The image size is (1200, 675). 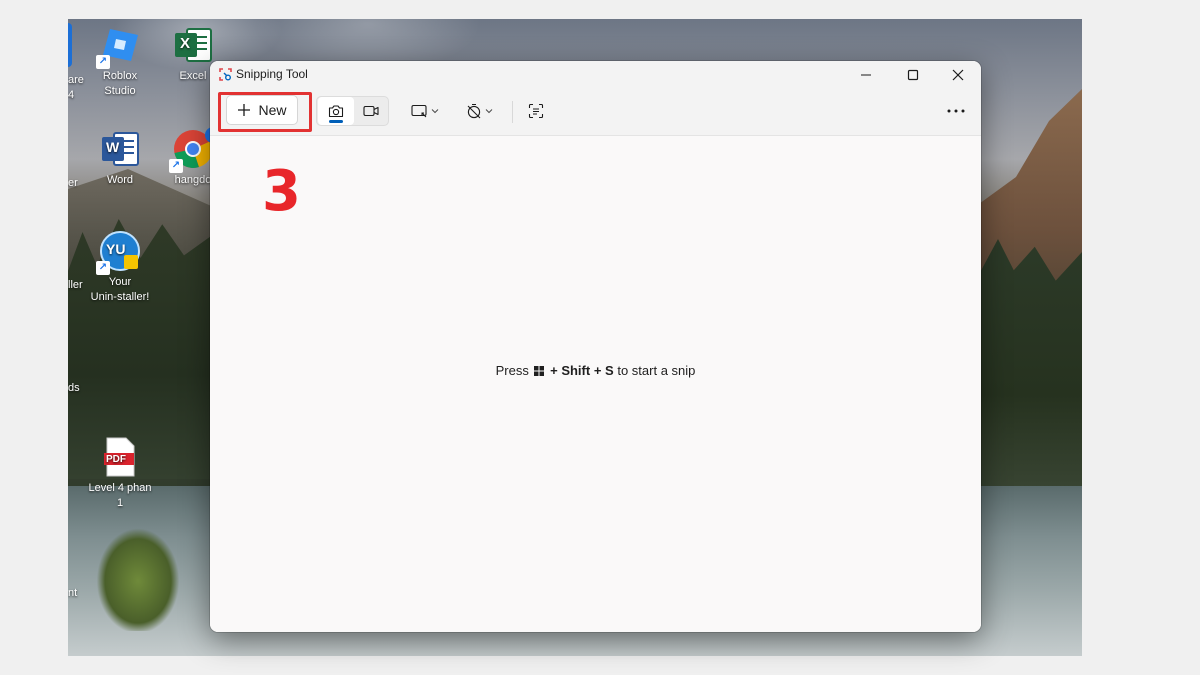 What do you see at coordinates (70, 45) in the screenshot?
I see `partial-app-icon` at bounding box center [70, 45].